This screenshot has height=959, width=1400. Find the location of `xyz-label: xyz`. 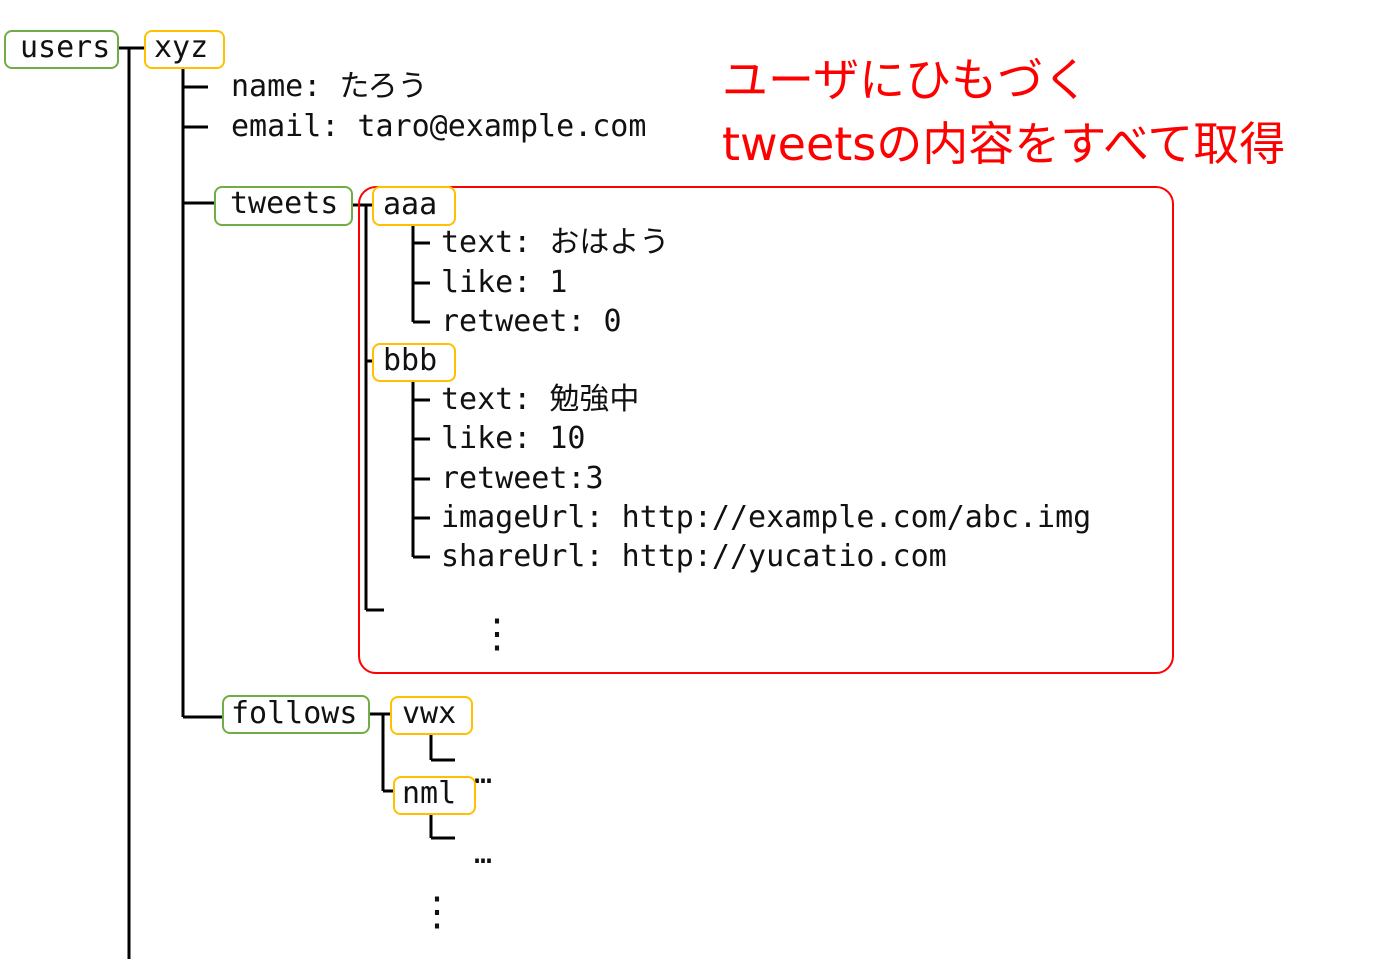

xyz-label: xyz is located at coordinates (181, 47).